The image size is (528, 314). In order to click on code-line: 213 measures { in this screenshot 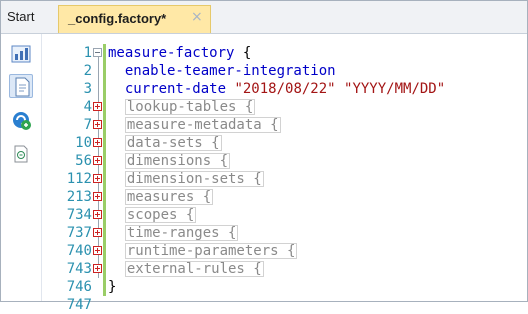, I will do `click(284, 197)`.